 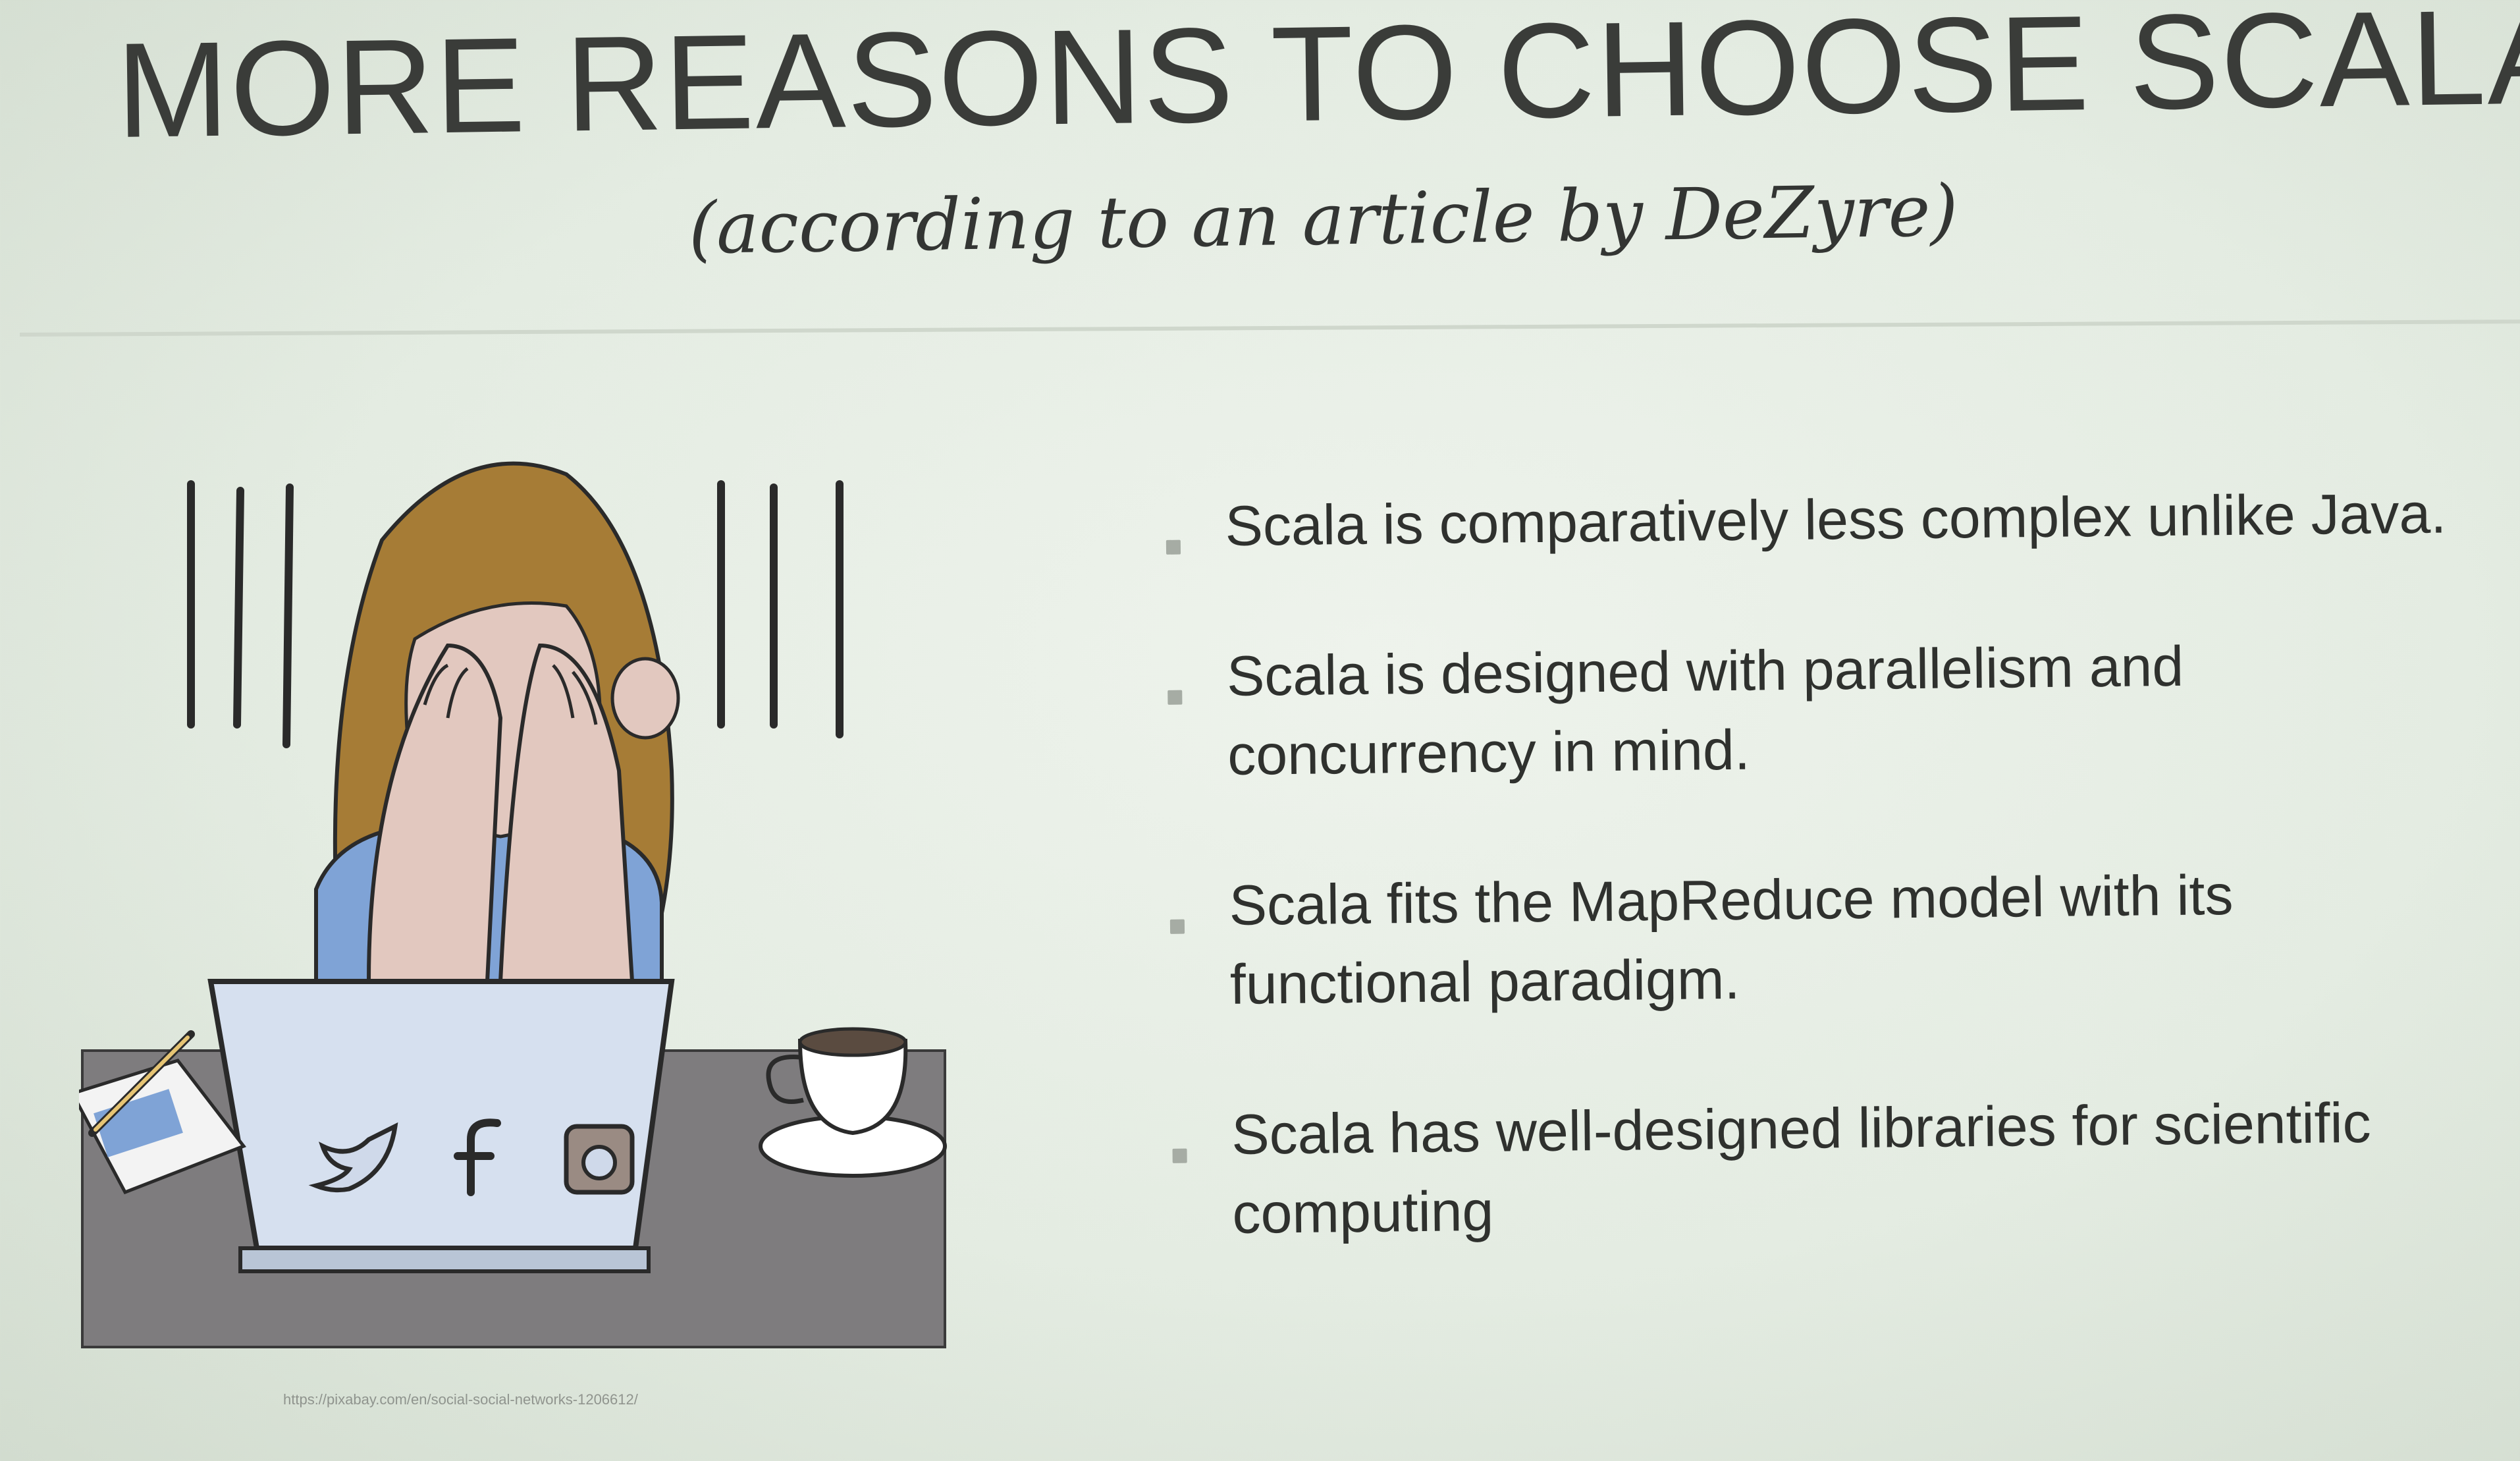 I want to click on instagram-icon, so click(x=599, y=1159).